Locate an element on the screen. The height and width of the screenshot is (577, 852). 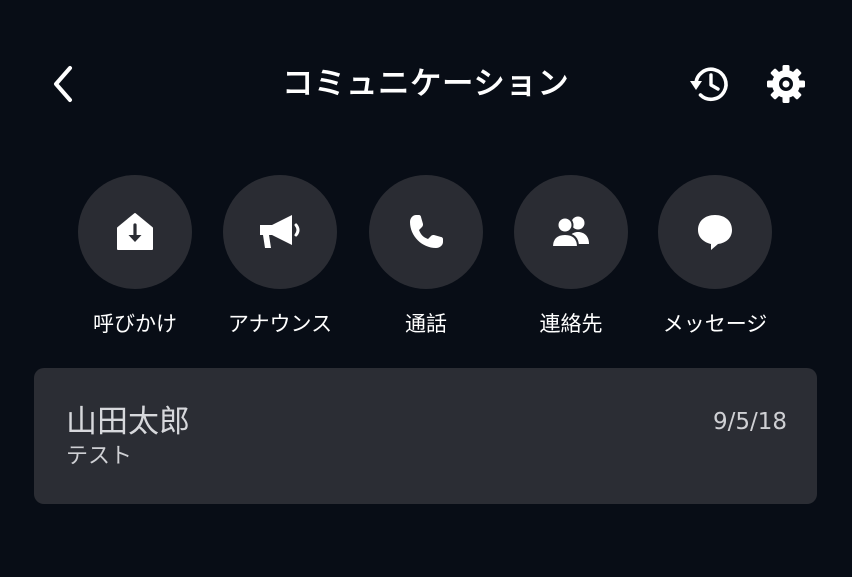
contacts-icon is located at coordinates (569, 232).